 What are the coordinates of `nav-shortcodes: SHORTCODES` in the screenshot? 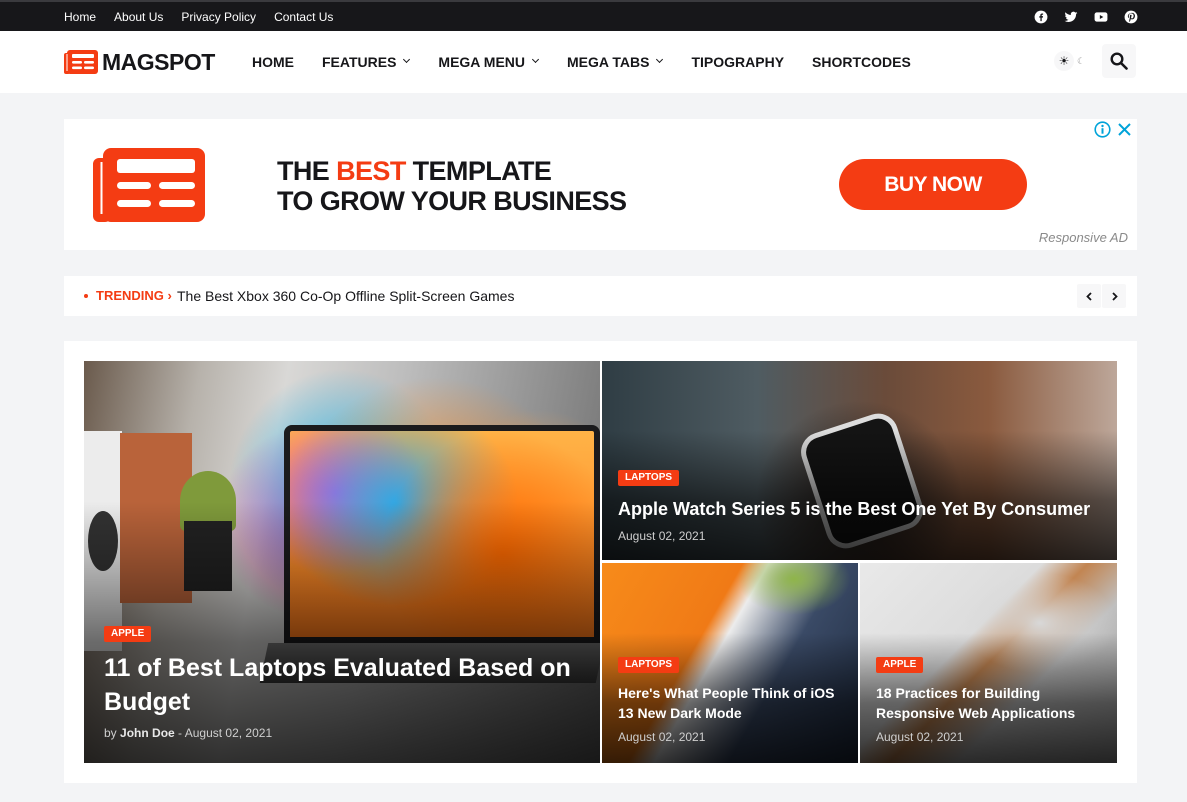 It's located at (861, 62).